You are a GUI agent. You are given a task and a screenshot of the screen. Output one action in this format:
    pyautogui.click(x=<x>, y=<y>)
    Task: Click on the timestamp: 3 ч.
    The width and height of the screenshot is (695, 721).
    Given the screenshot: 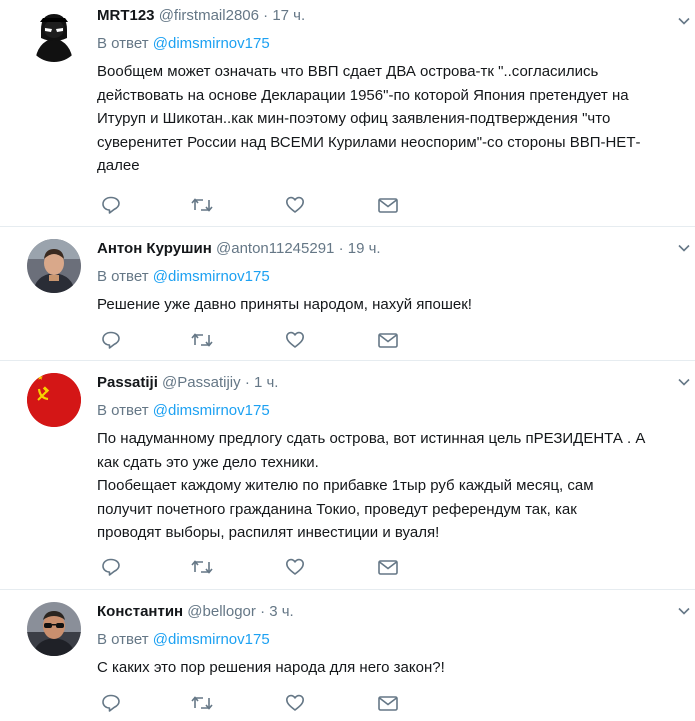 What is the action you would take?
    pyautogui.click(x=281, y=611)
    